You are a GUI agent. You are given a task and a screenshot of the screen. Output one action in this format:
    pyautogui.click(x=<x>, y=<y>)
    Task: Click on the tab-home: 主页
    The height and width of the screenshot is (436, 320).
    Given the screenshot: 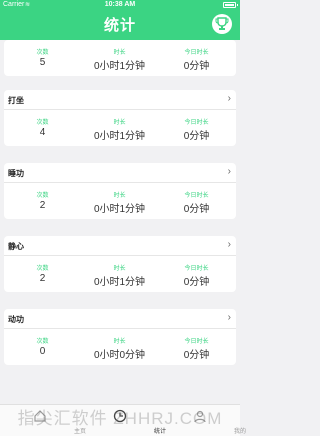 What is the action you would take?
    pyautogui.click(x=43, y=420)
    